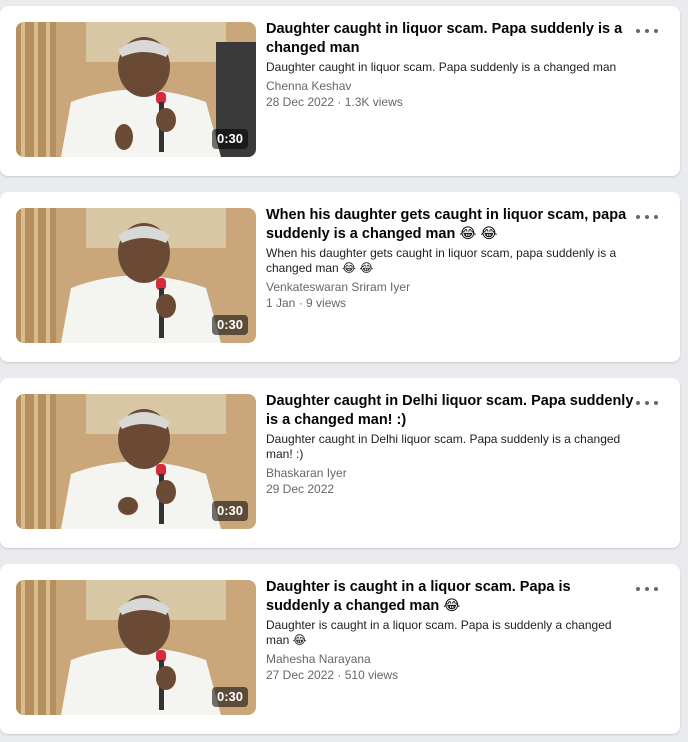 The height and width of the screenshot is (742, 688). Describe the element at coordinates (306, 303) in the screenshot. I see `video-meta: 1 Jan · 9 views` at that location.